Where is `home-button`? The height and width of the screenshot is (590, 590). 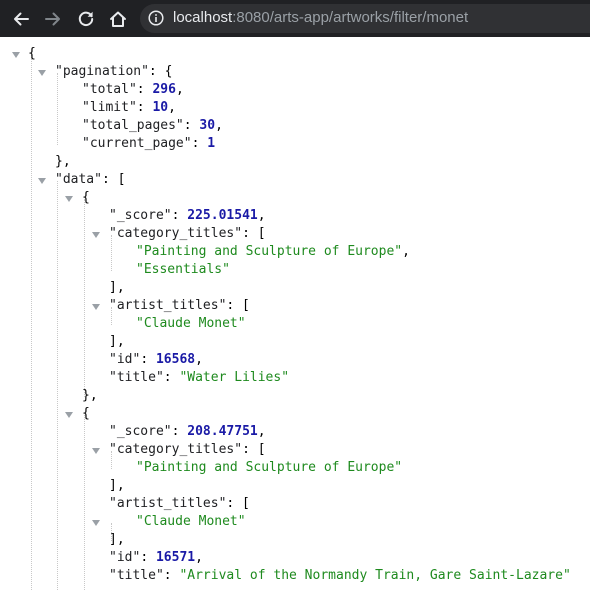 home-button is located at coordinates (118, 18).